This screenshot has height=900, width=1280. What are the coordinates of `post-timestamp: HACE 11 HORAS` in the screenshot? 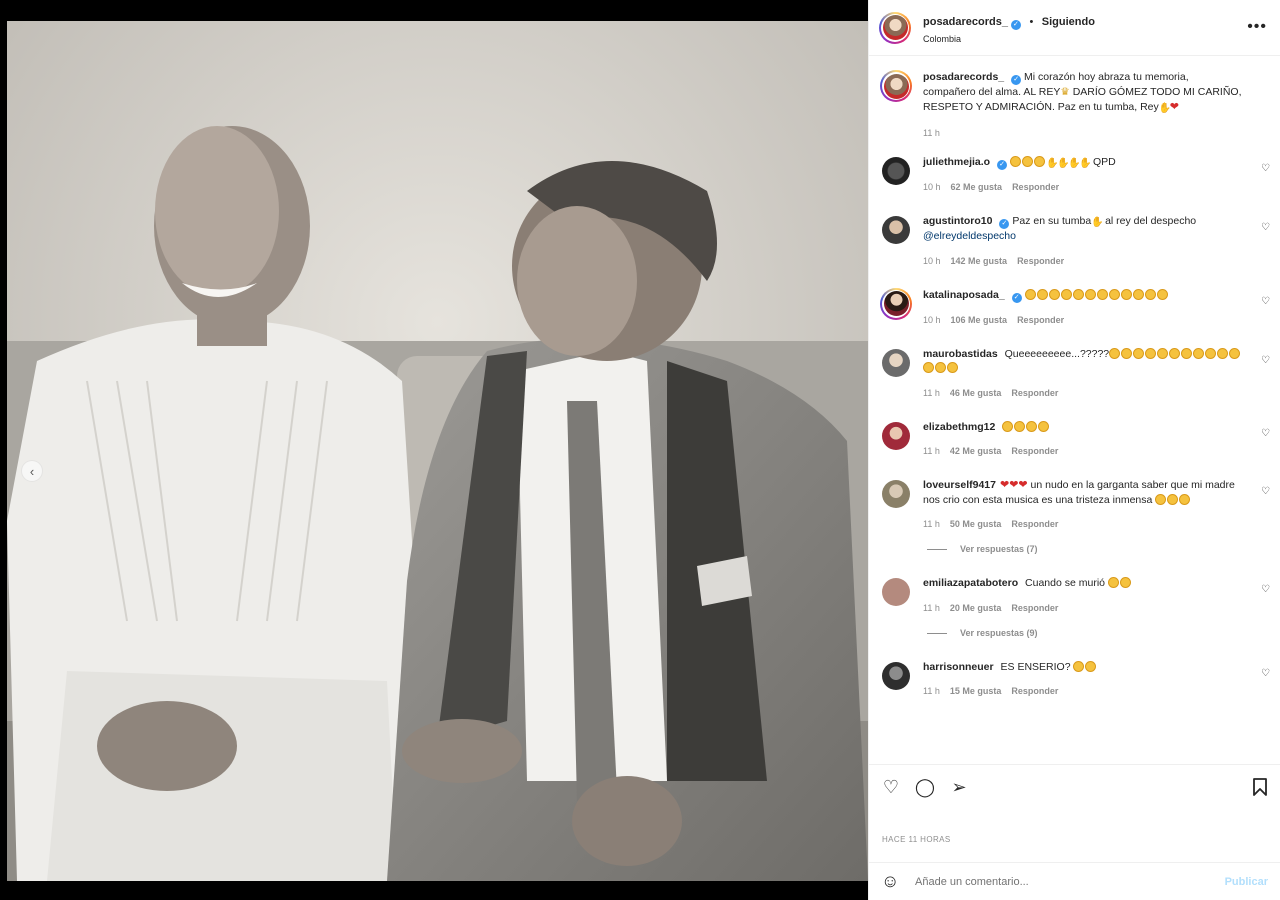 It's located at (916, 839).